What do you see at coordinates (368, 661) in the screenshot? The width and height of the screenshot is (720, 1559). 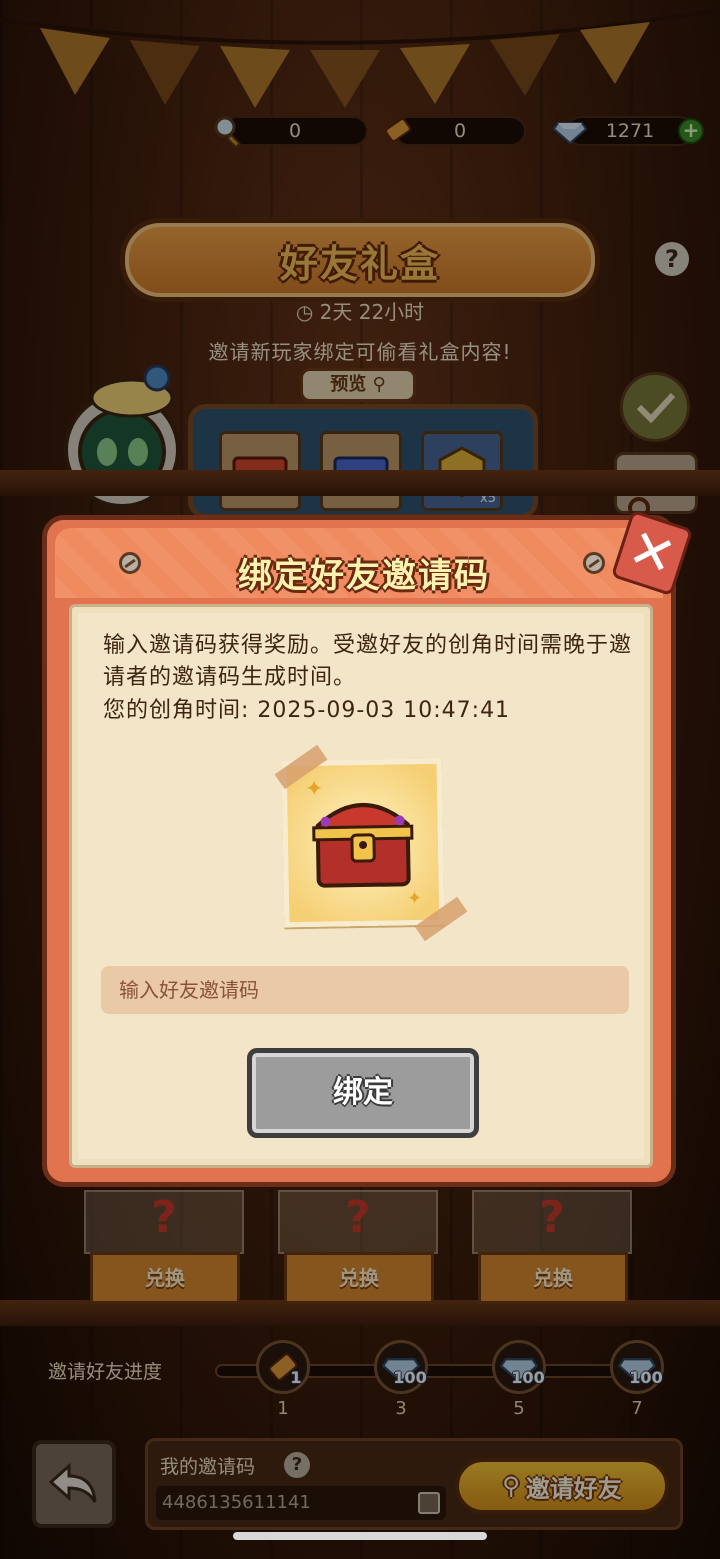 I see `dialog-description: 输入邀请码获得奖励。受邀好友的创角时间需晚于邀请者的邀请码生成时间。` at bounding box center [368, 661].